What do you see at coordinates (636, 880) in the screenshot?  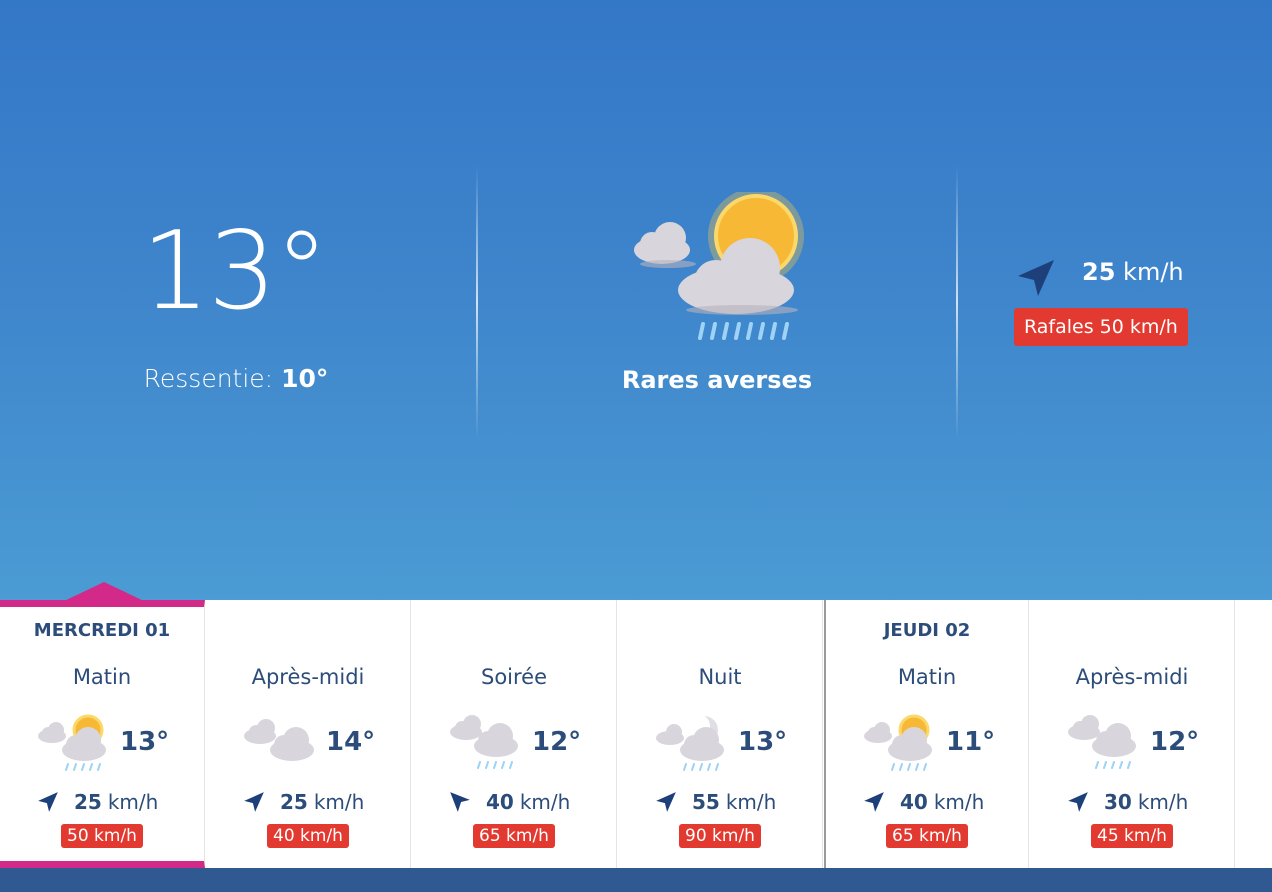 I see `footer-bar` at bounding box center [636, 880].